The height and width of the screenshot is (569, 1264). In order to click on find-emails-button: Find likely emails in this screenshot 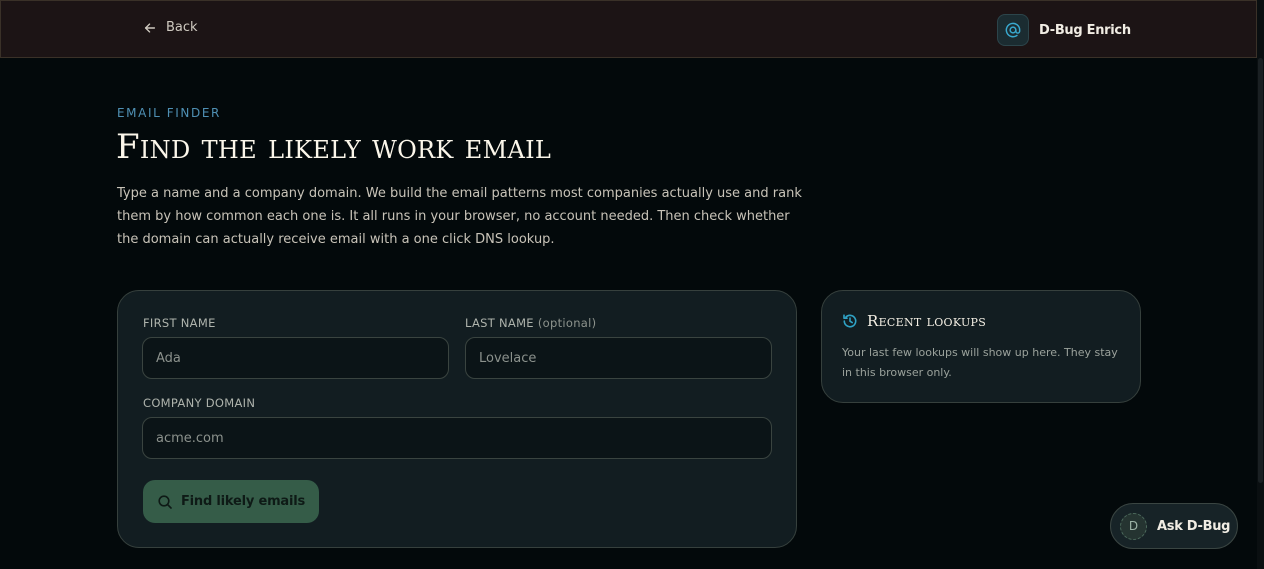, I will do `click(231, 501)`.